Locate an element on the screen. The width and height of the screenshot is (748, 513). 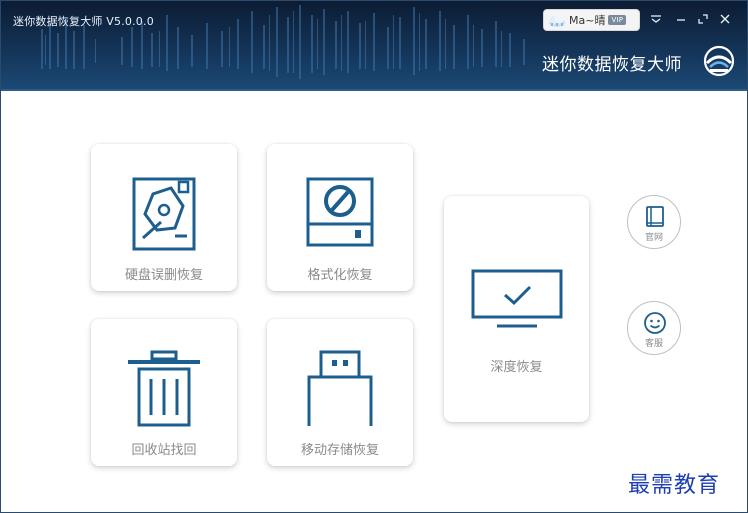
deep-recovery-card: 深度恢复 is located at coordinates (516, 309).